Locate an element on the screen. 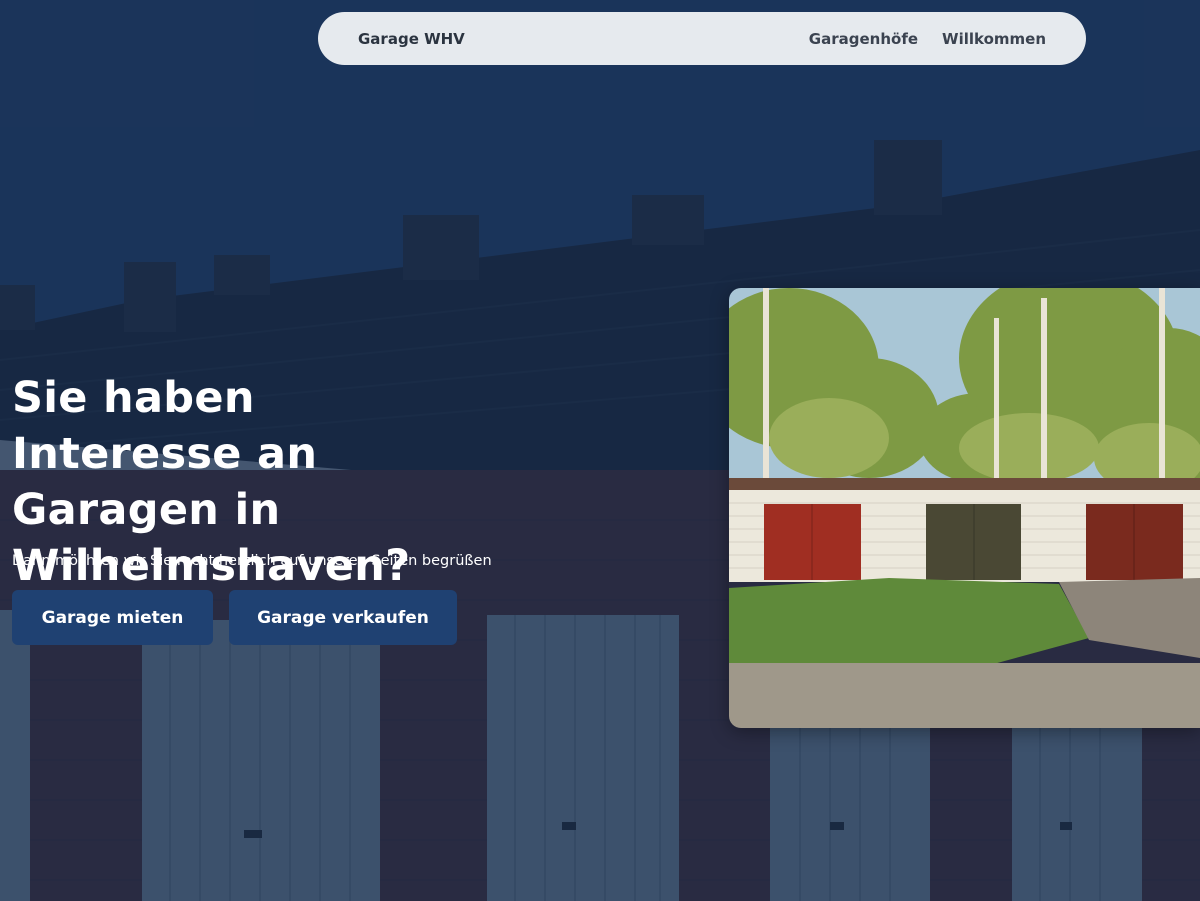 Image resolution: width=1200 pixels, height=901 pixels. sell-garage-button: Garage verkaufen is located at coordinates (343, 617).